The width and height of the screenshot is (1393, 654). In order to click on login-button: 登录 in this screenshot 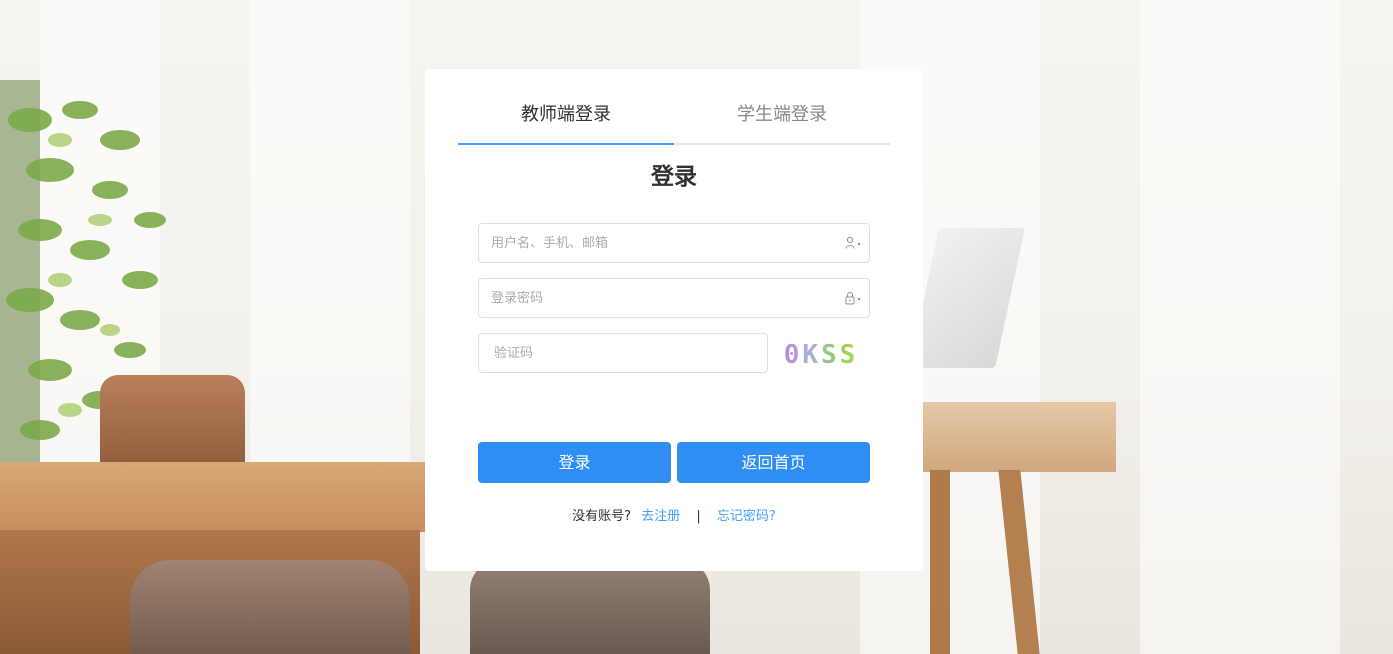, I will do `click(574, 462)`.